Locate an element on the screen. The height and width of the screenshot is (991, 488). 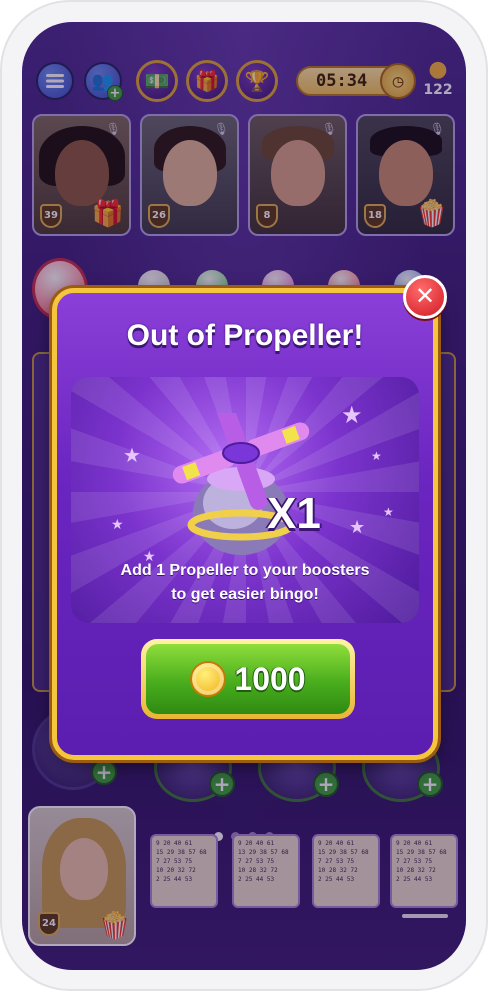
propeller-icon is located at coordinates (241, 484).